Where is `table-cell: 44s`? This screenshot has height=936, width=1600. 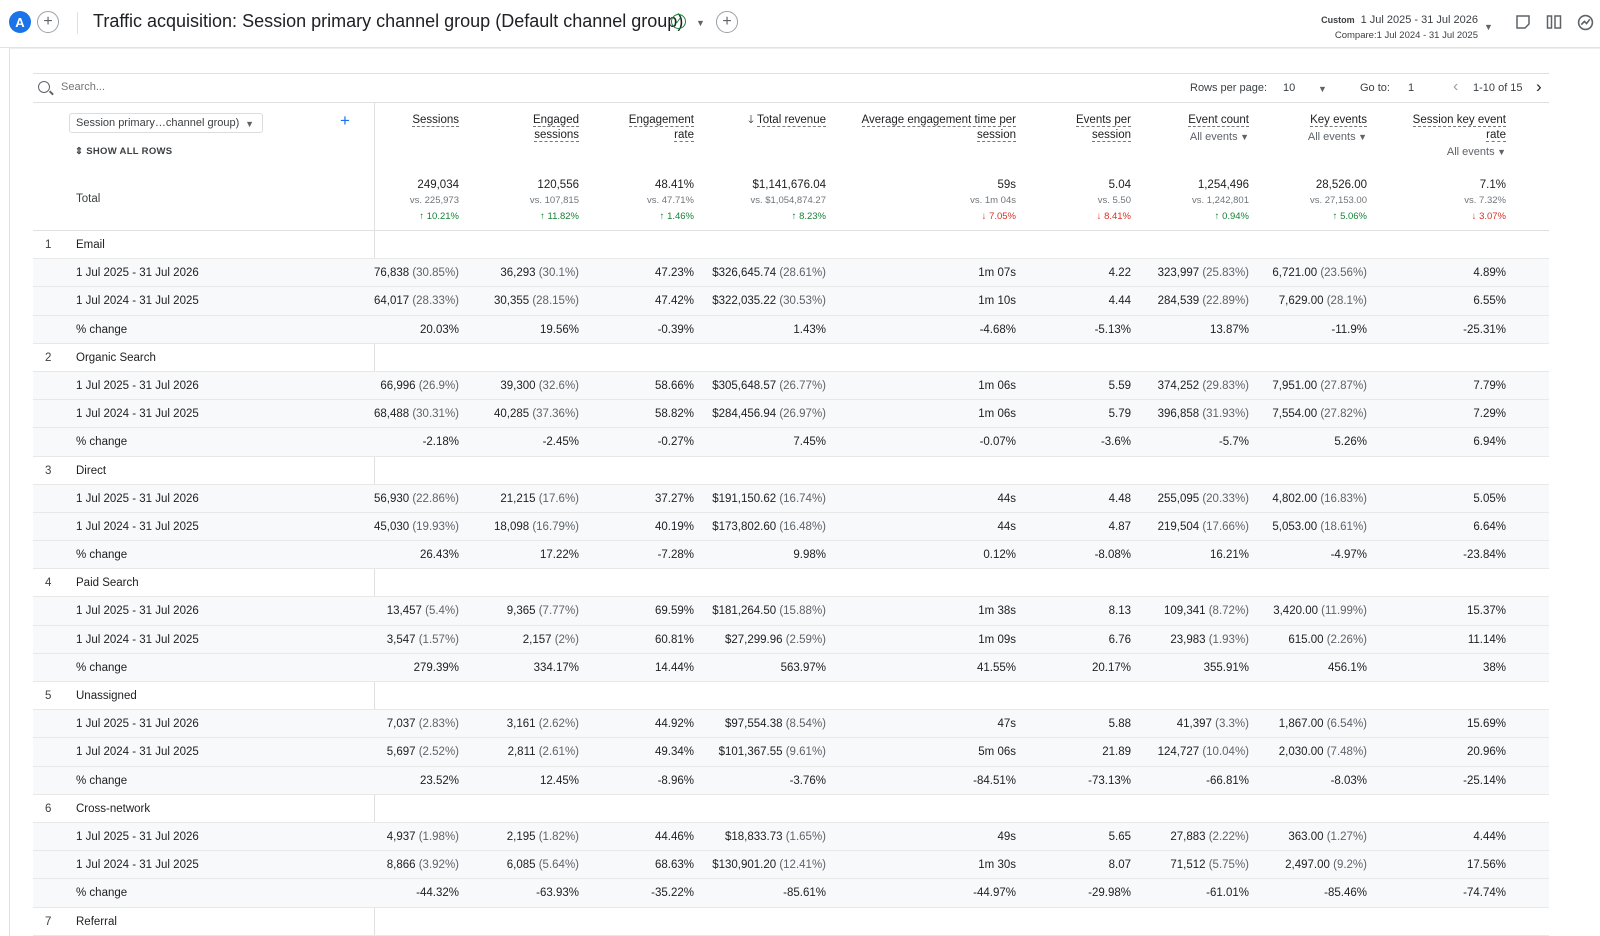
table-cell: 44s is located at coordinates (1006, 527).